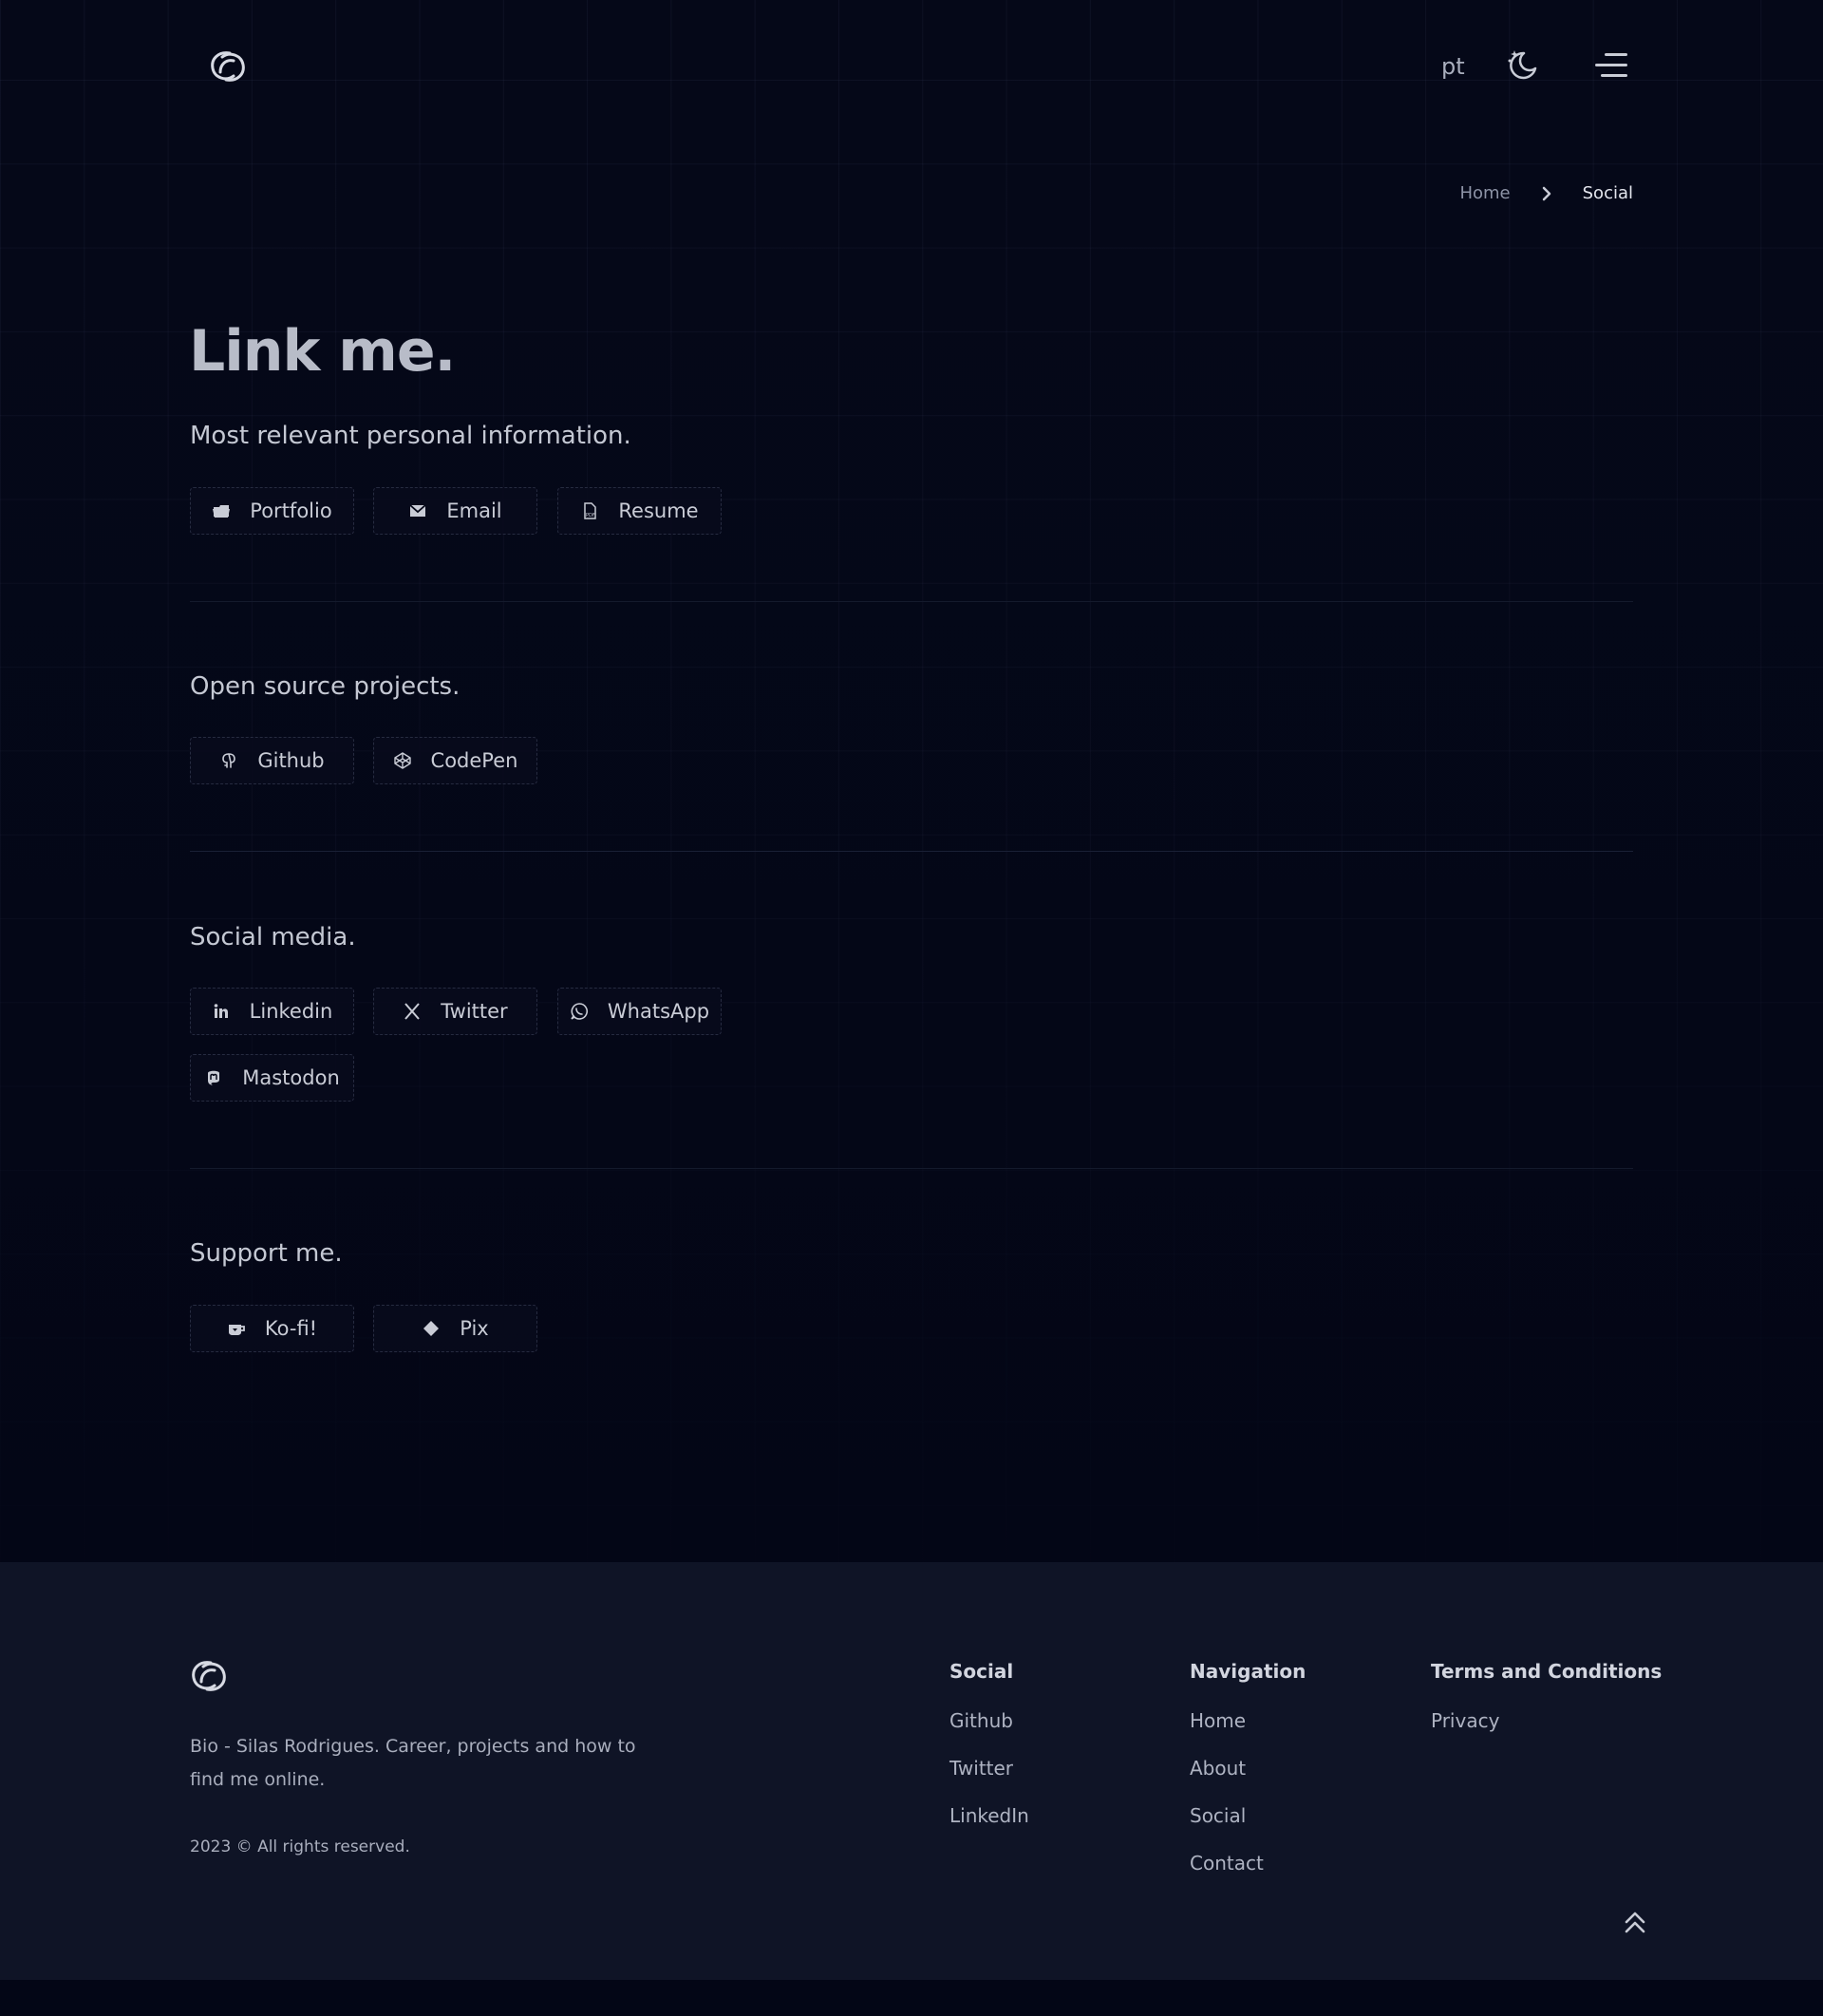 The image size is (1823, 2016). What do you see at coordinates (432, 1328) in the screenshot?
I see `pix-icon` at bounding box center [432, 1328].